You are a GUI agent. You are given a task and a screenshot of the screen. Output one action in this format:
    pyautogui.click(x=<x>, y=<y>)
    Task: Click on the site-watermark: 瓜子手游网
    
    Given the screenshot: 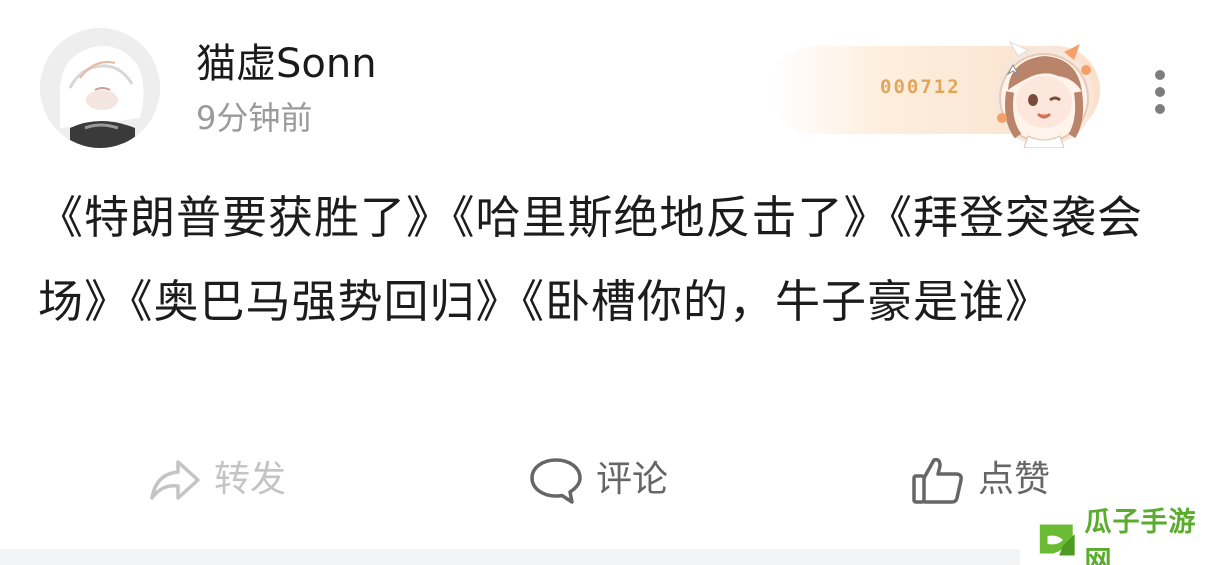 What is the action you would take?
    pyautogui.click(x=1127, y=536)
    